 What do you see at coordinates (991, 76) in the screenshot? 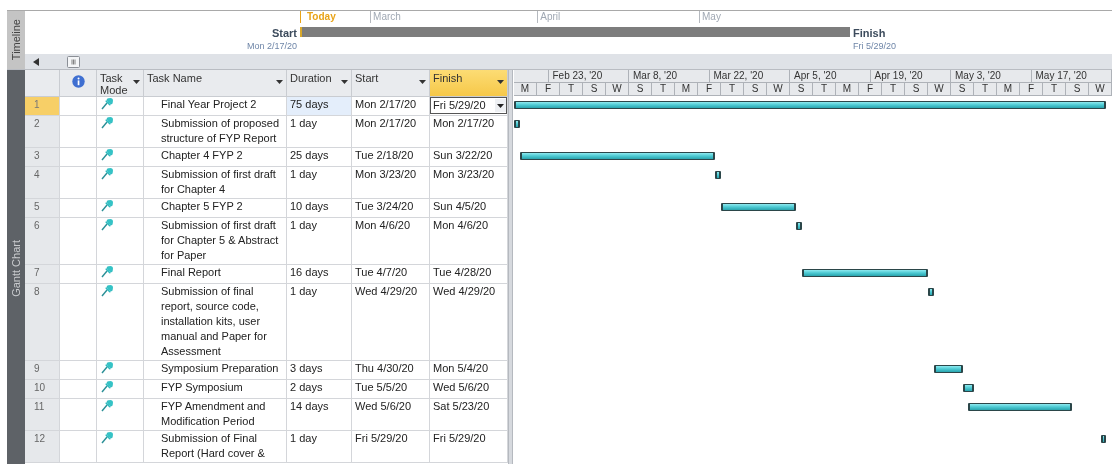
I see `timescale-label: May 3, '20` at bounding box center [991, 76].